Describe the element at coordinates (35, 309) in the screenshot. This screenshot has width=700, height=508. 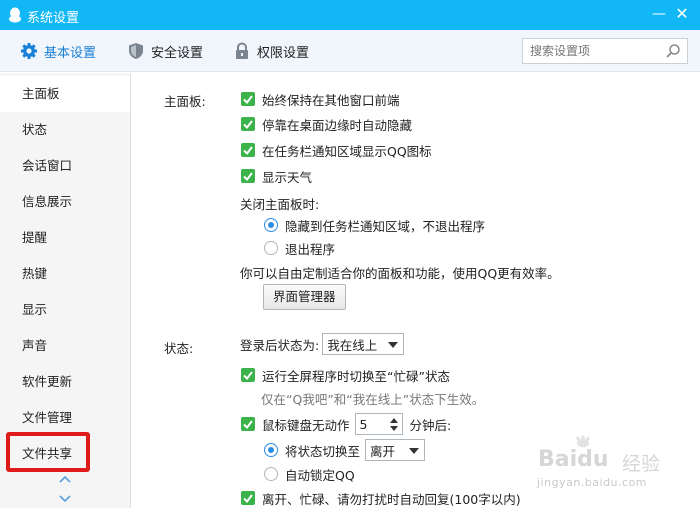
I see `sidebar-item-label: 显示` at that location.